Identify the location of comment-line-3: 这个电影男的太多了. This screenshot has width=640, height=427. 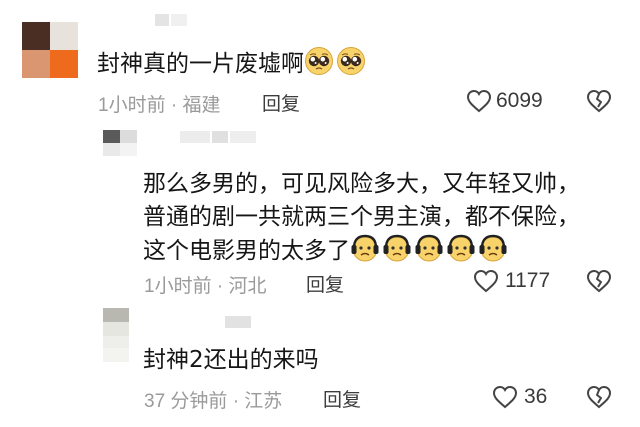
(326, 250).